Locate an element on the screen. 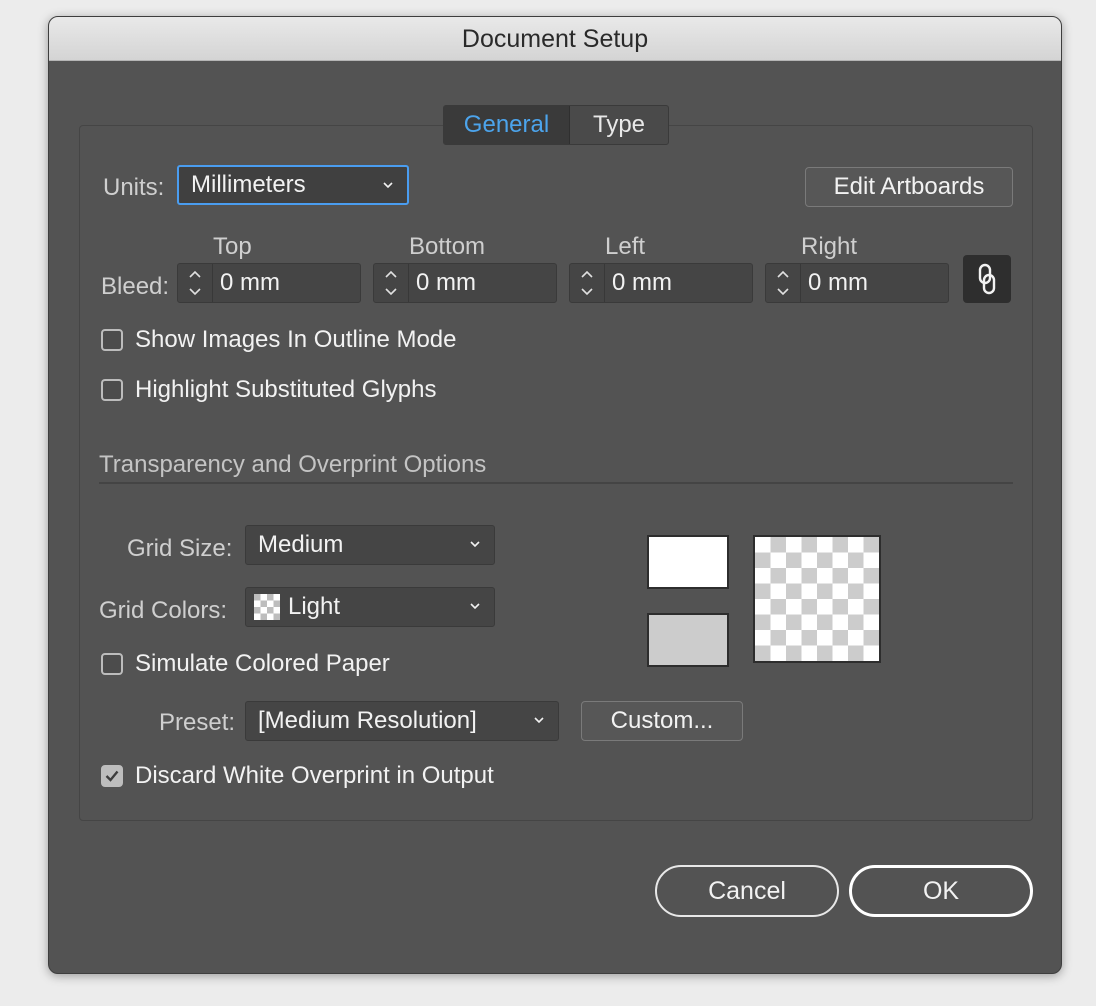 The image size is (1096, 1006). tab-general: General is located at coordinates (507, 125).